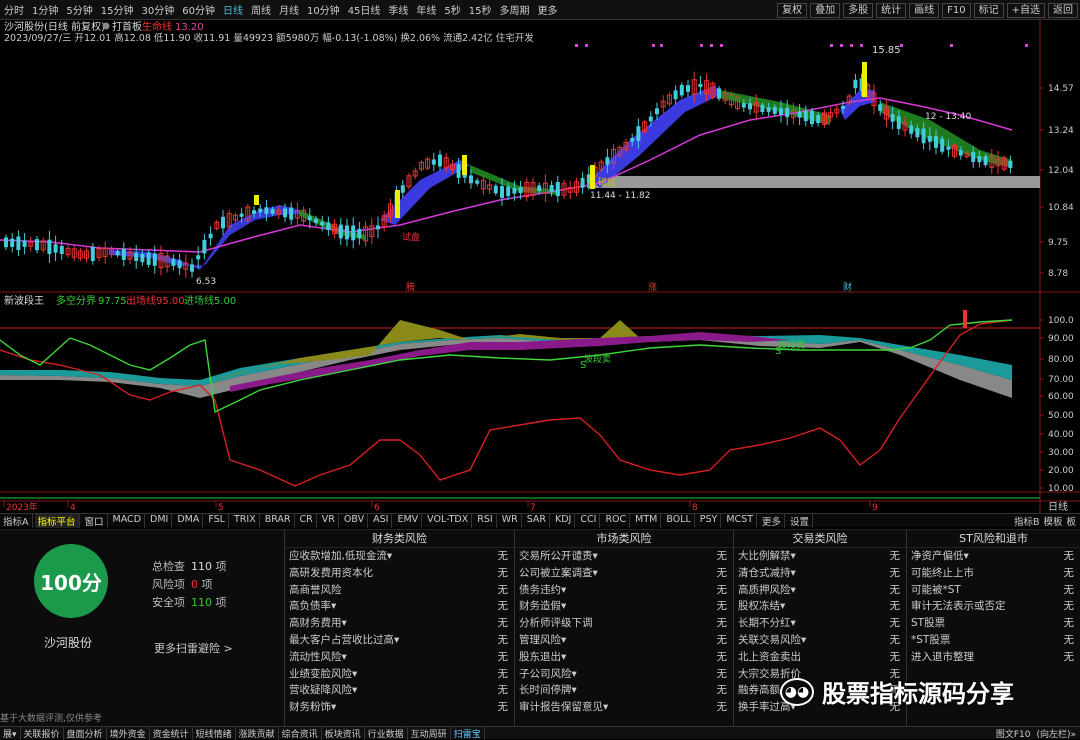 Image resolution: width=1080 pixels, height=740 pixels. Describe the element at coordinates (825, 10) in the screenshot. I see `toolbar-button: 叠加` at that location.